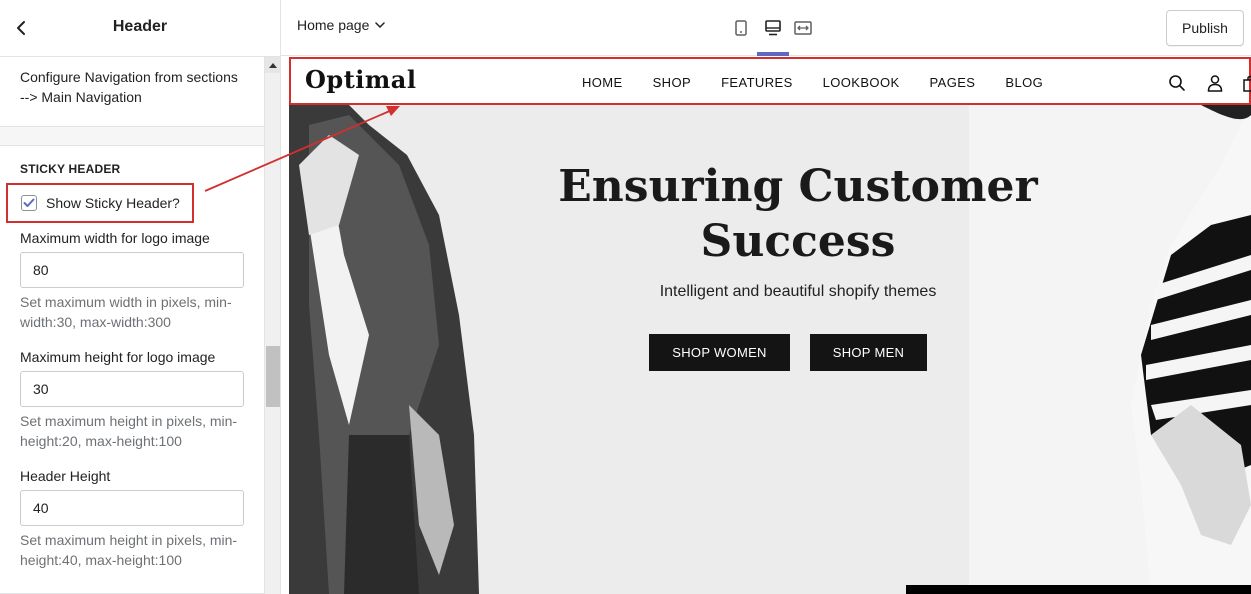  I want to click on hero-subtitle: Intelligent and beautiful shopify themes, so click(798, 291).